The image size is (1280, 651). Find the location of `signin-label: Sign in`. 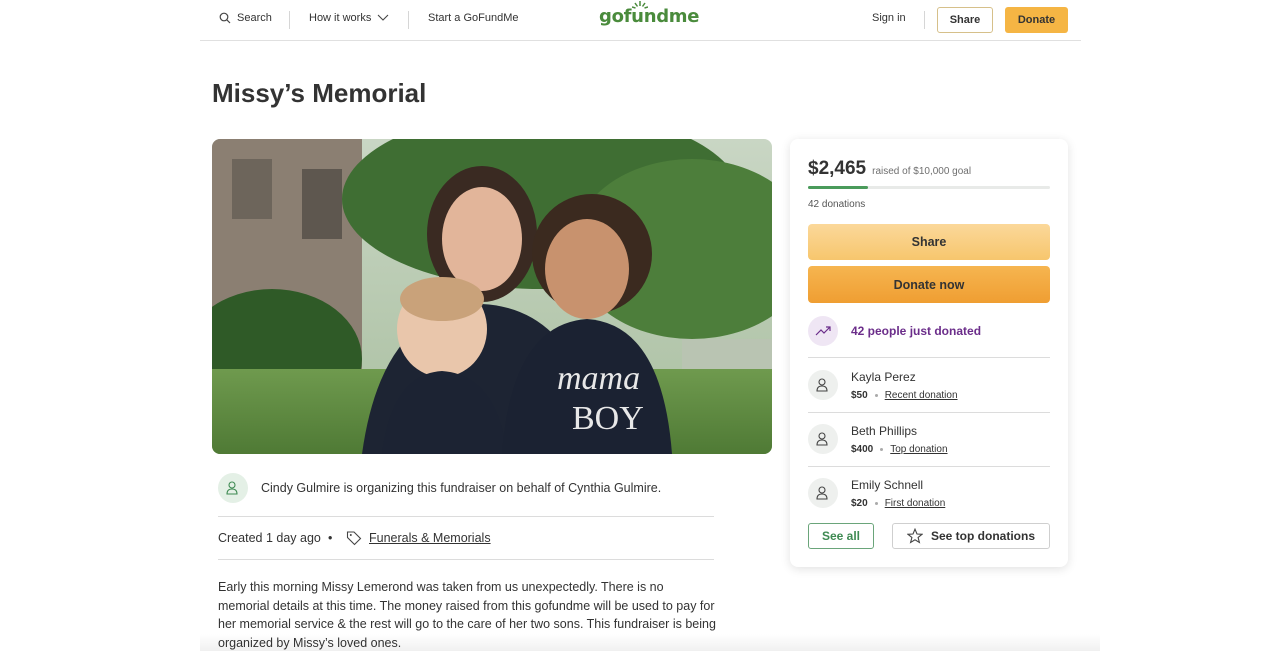

signin-label: Sign in is located at coordinates (889, 18).